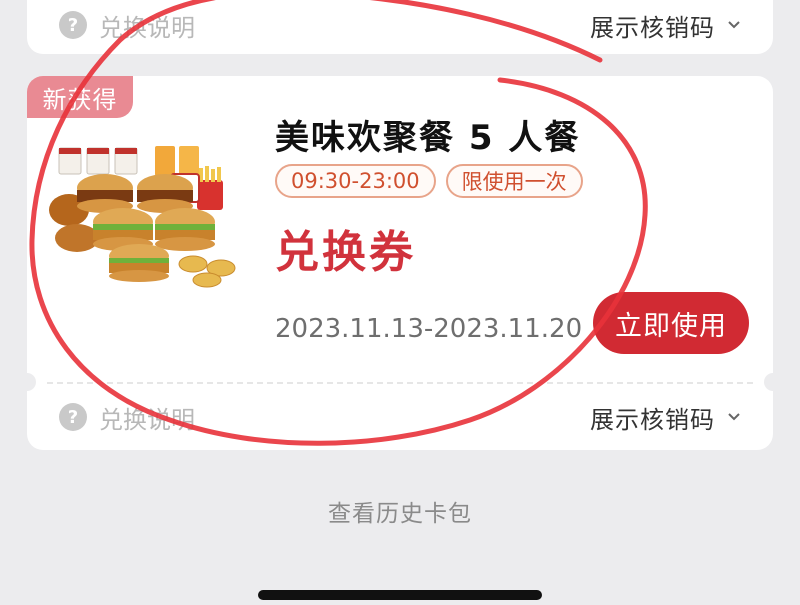 The width and height of the screenshot is (800, 605). What do you see at coordinates (142, 217) in the screenshot?
I see `kfc-family-meal-image` at bounding box center [142, 217].